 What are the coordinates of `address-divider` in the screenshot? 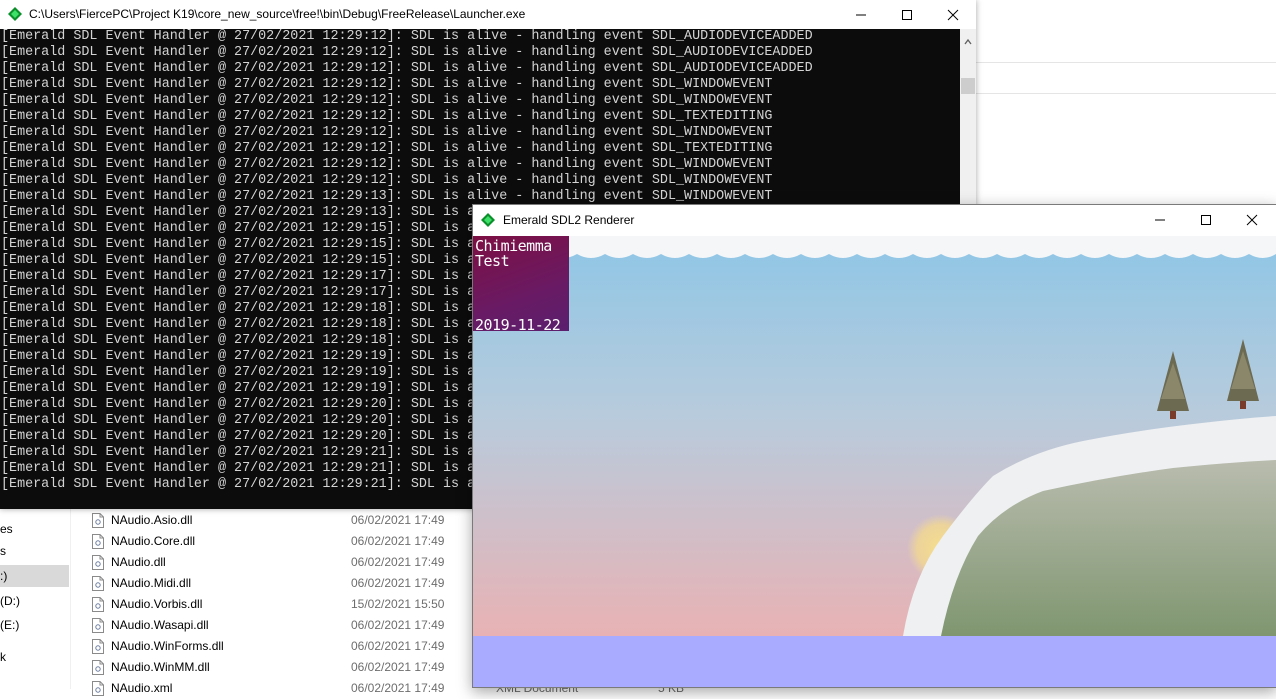 It's located at (1126, 93).